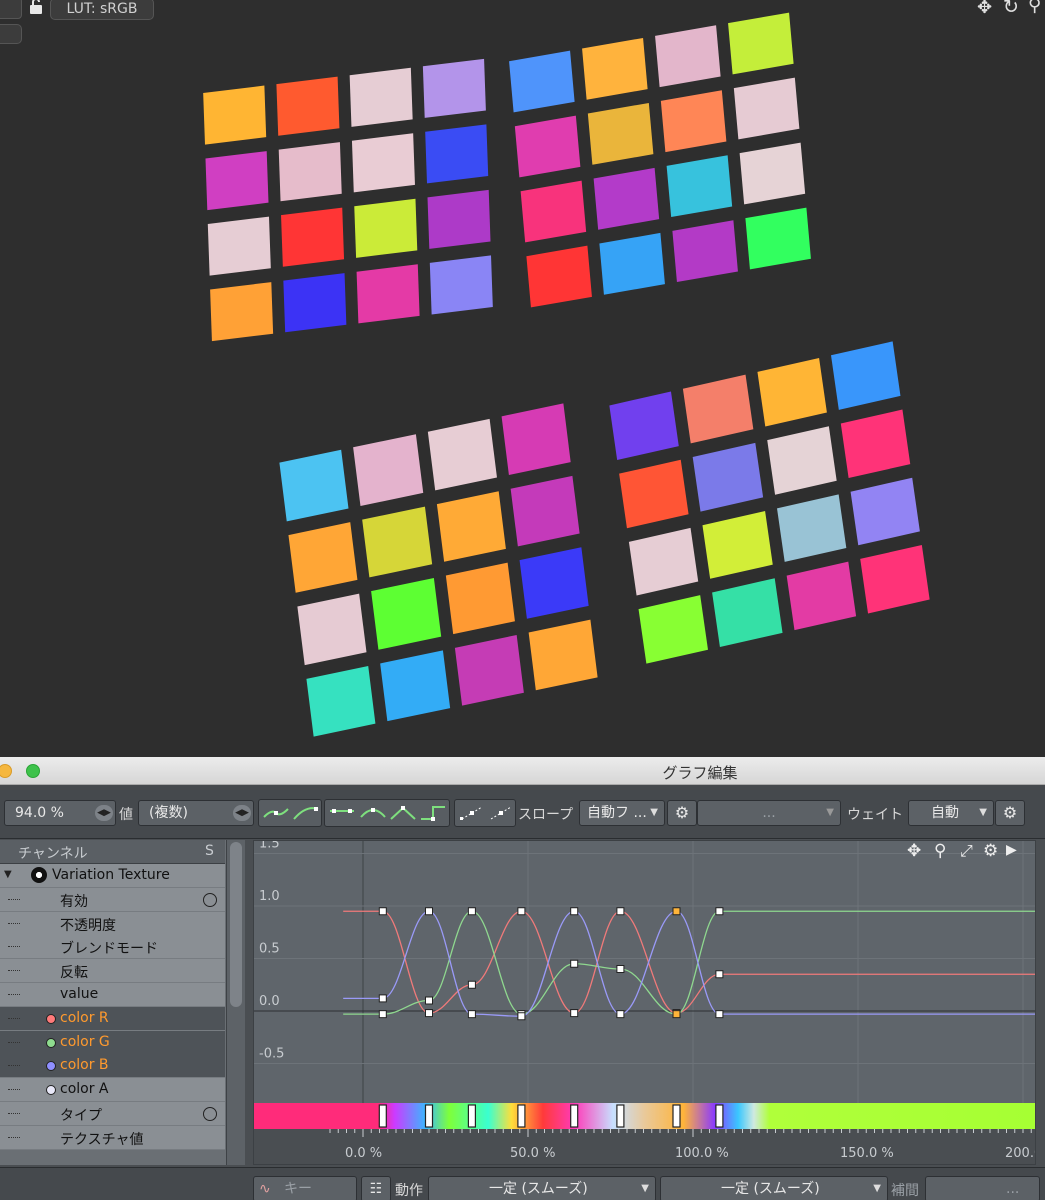 This screenshot has width=1045, height=1200. What do you see at coordinates (112, 1042) in the screenshot?
I see `channel-row: color G` at bounding box center [112, 1042].